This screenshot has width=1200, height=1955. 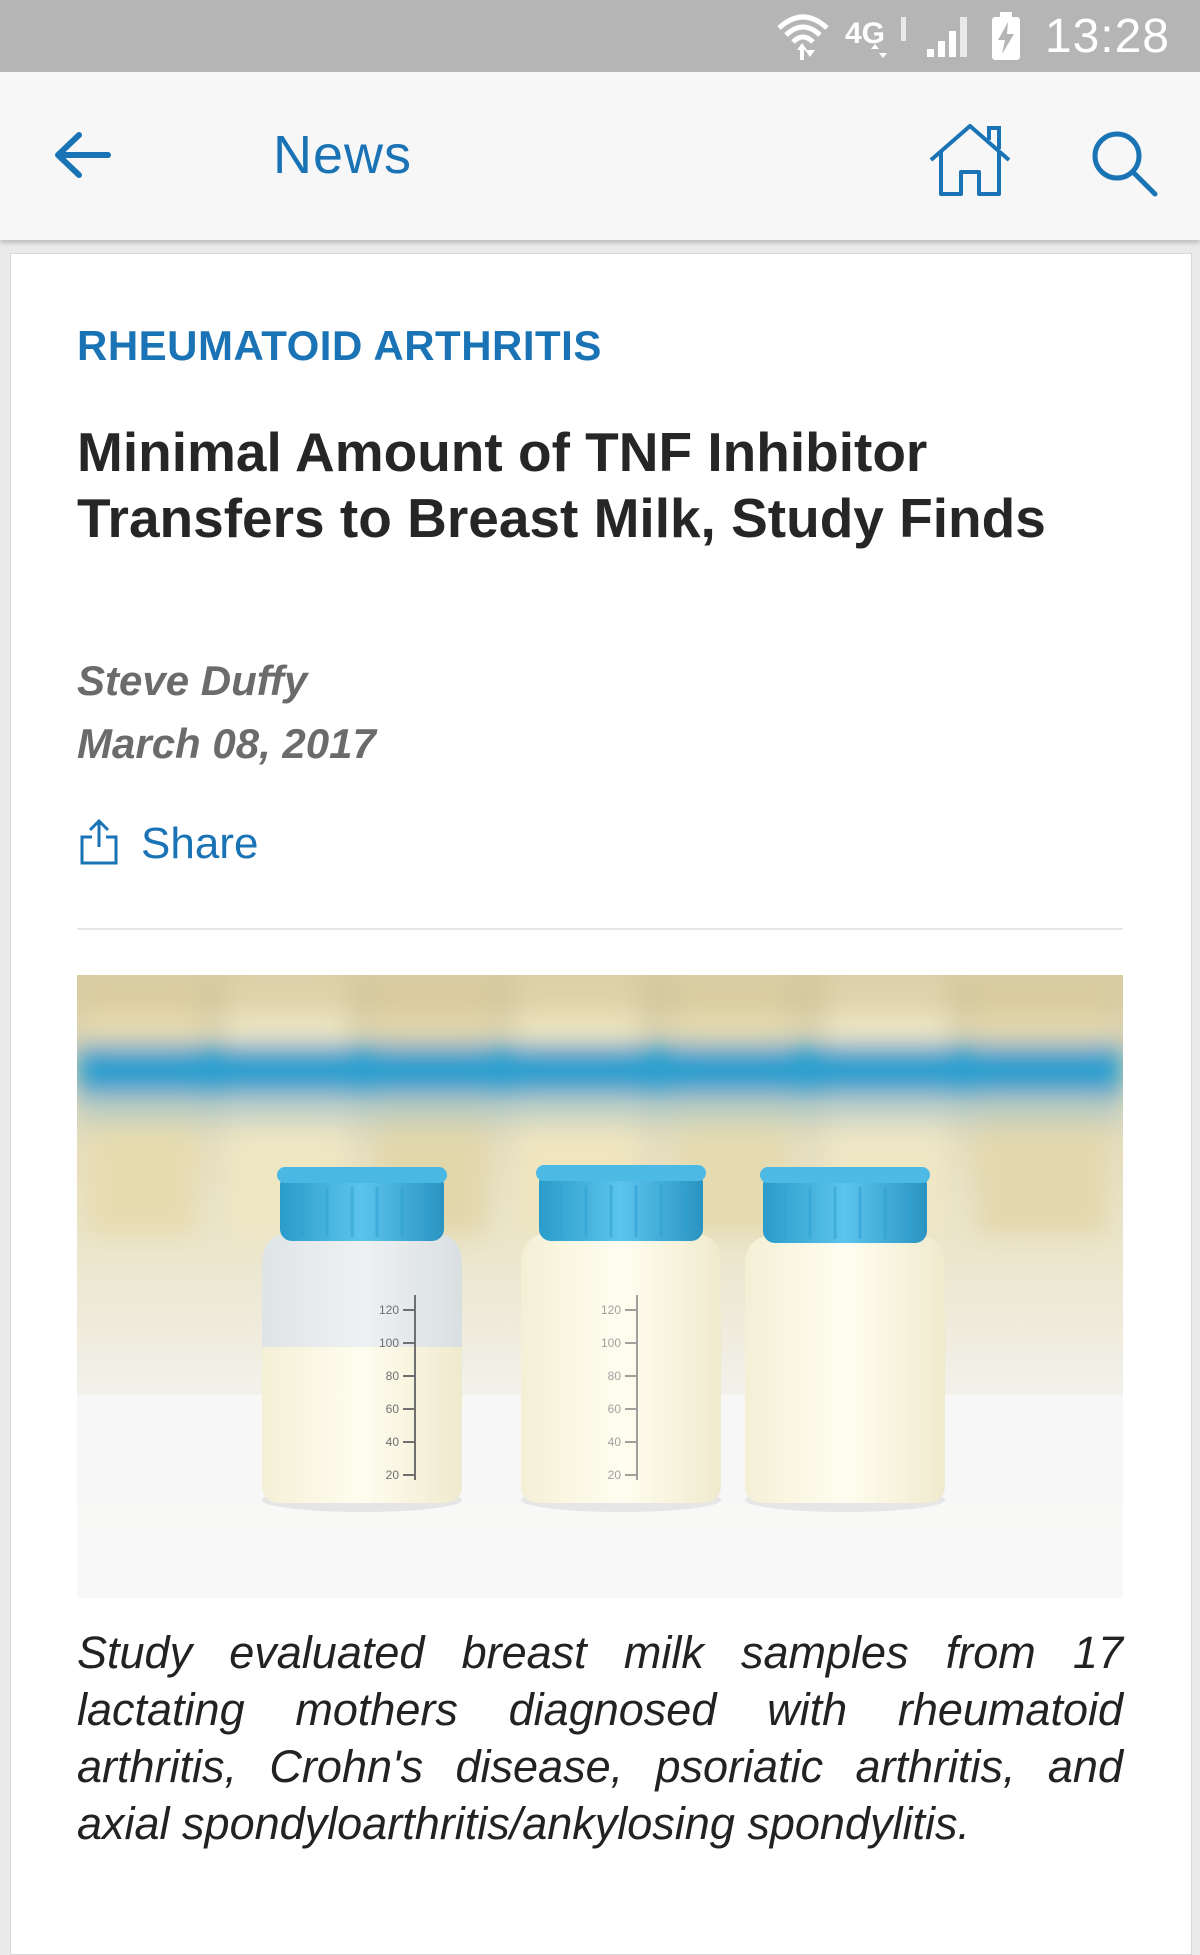 What do you see at coordinates (600, 929) in the screenshot?
I see `divider` at bounding box center [600, 929].